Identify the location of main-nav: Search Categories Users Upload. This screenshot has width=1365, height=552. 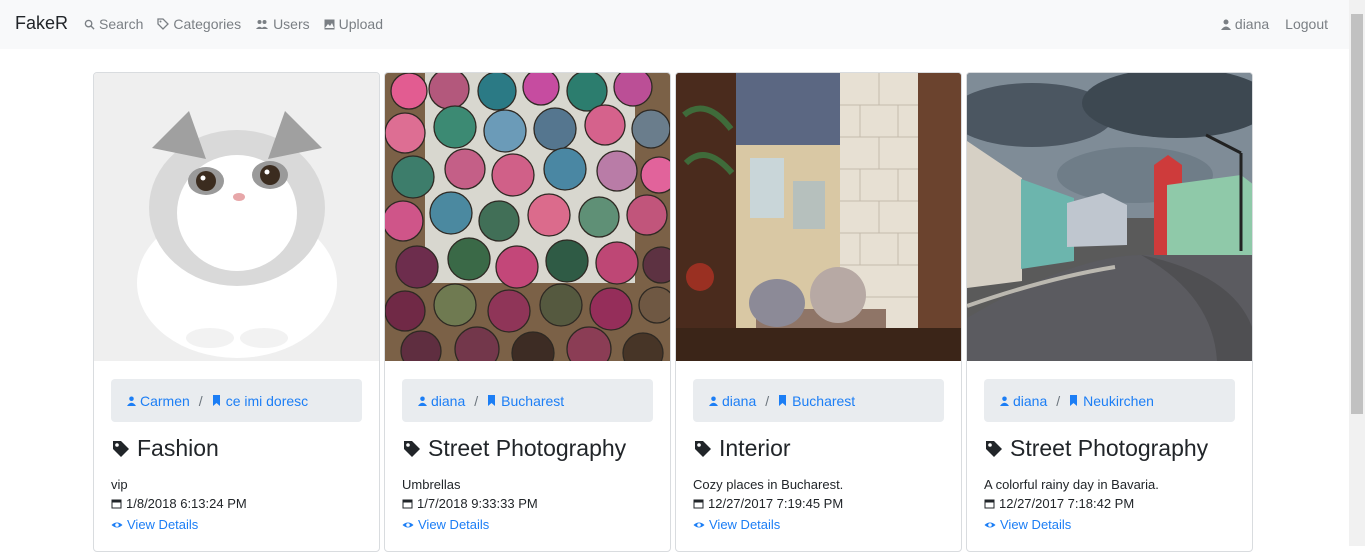
(233, 24).